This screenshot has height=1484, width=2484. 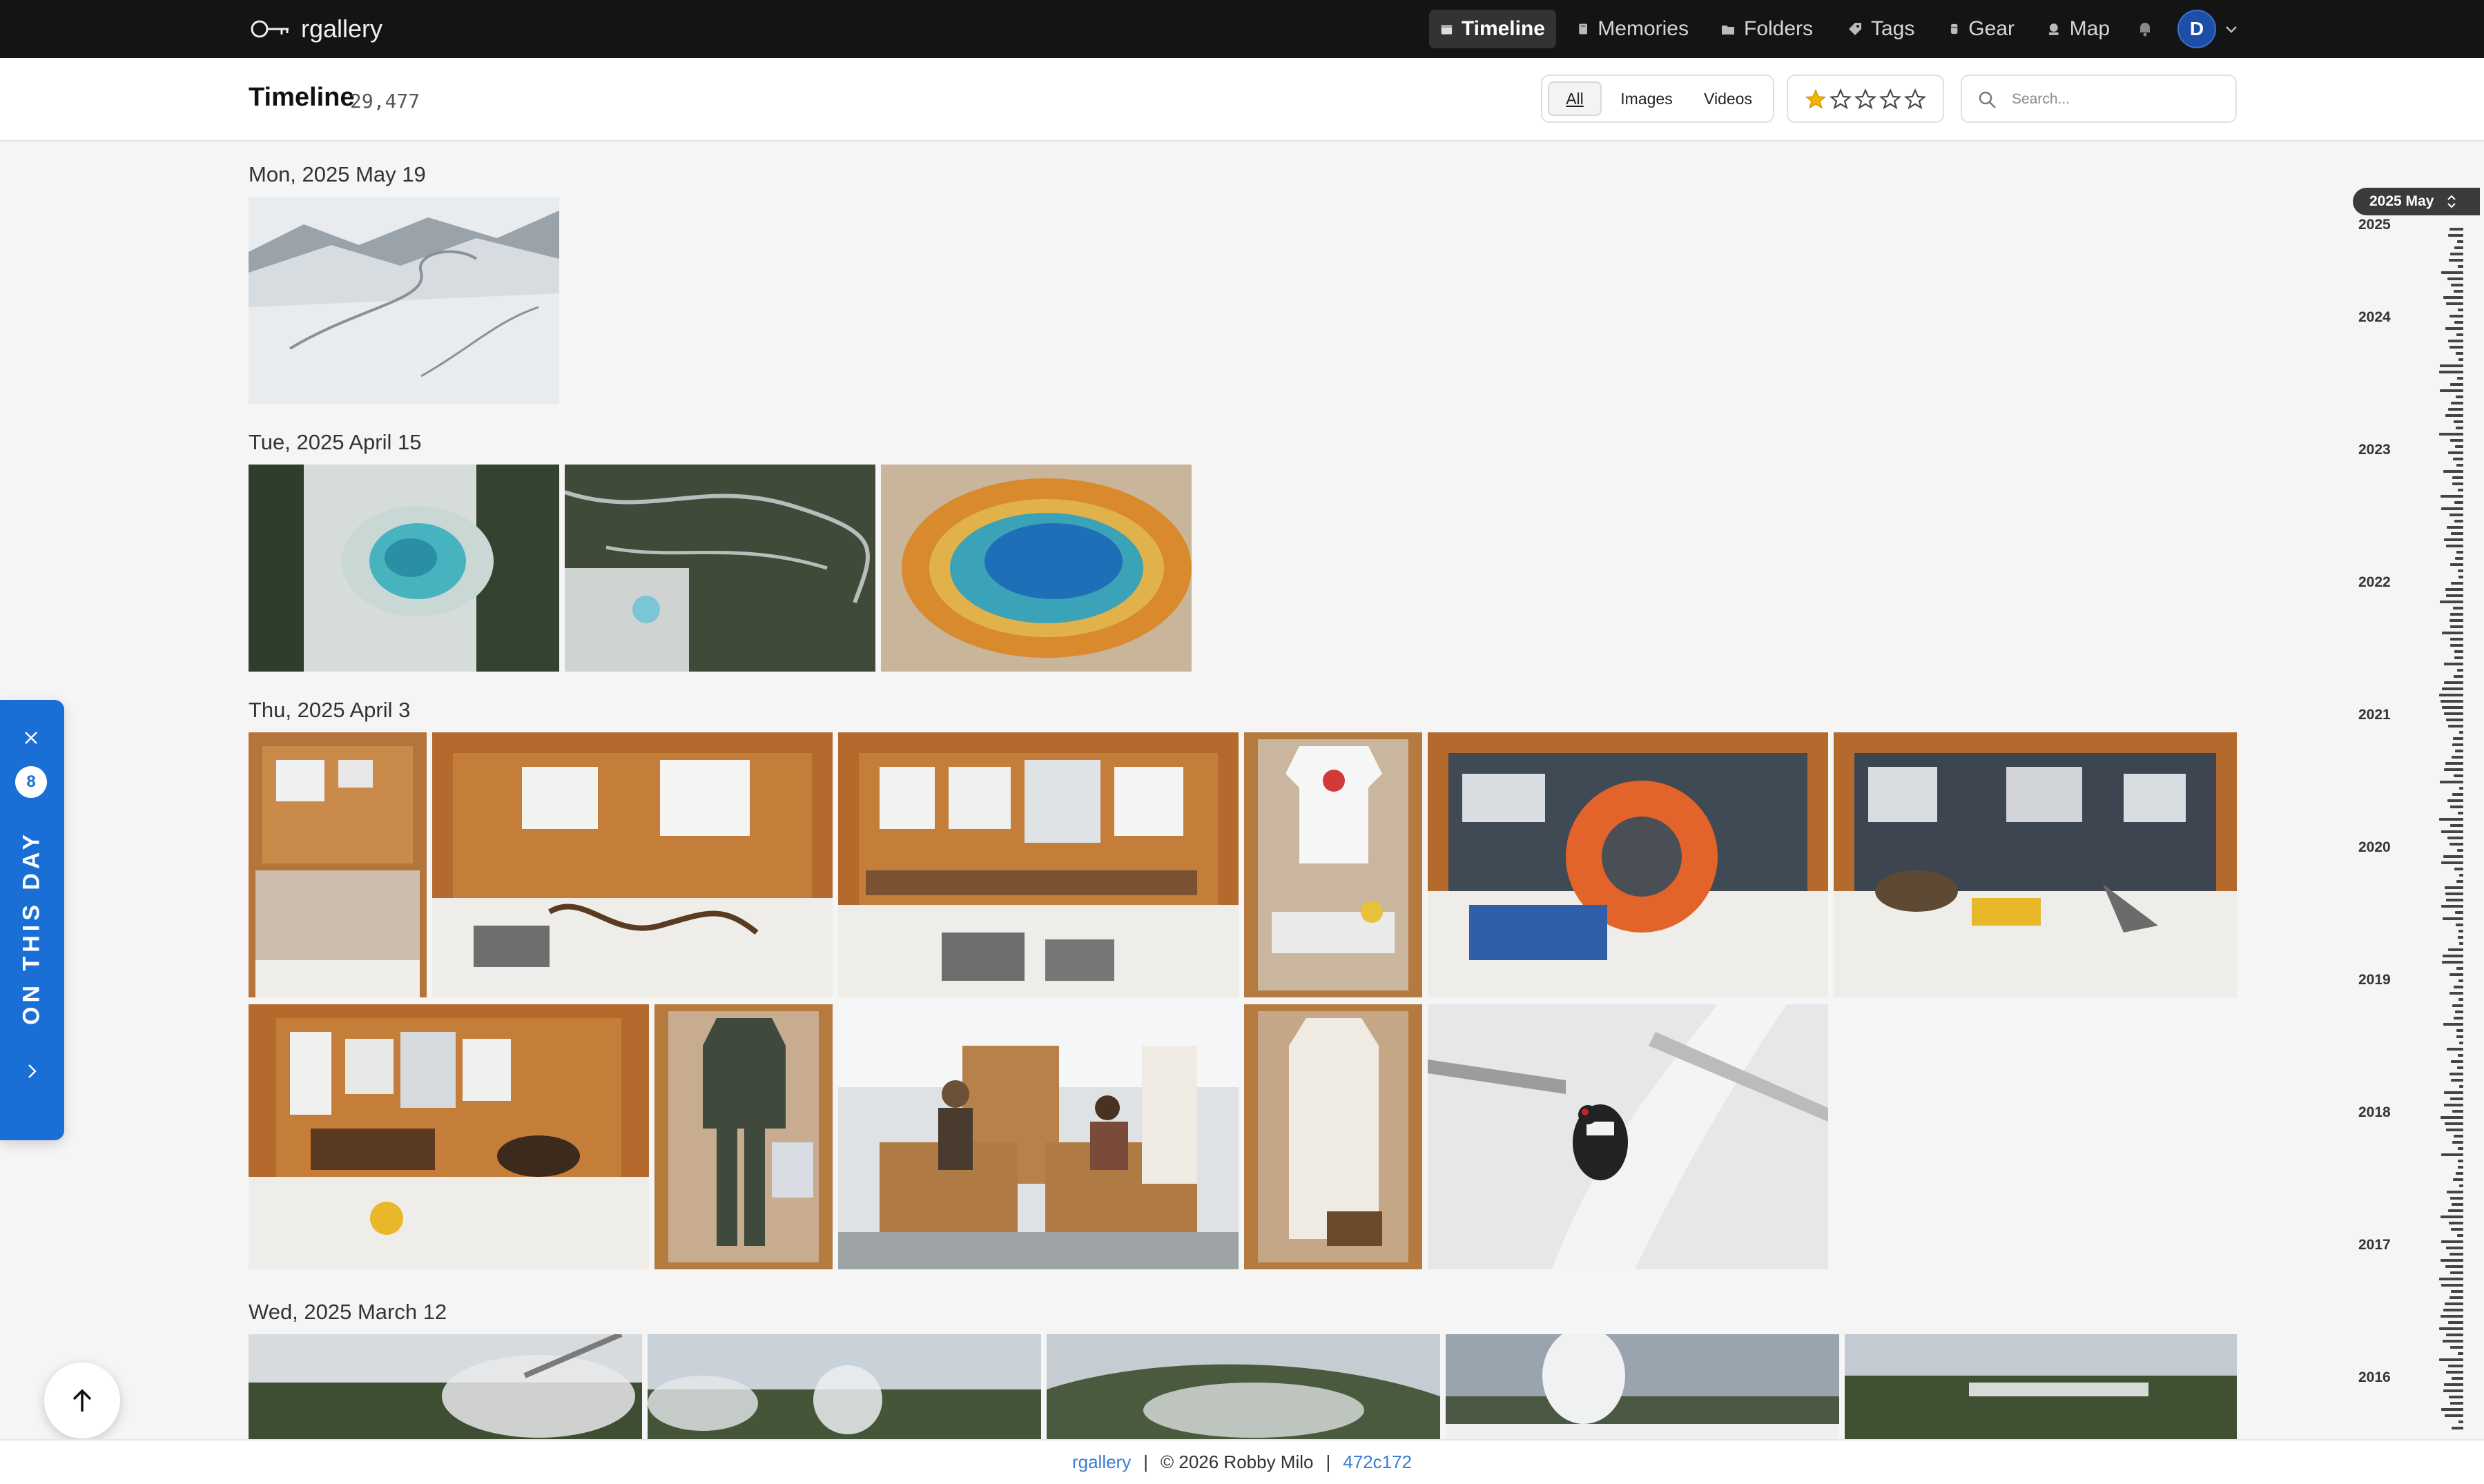 I want to click on year-scrubber, so click(x=2415, y=815).